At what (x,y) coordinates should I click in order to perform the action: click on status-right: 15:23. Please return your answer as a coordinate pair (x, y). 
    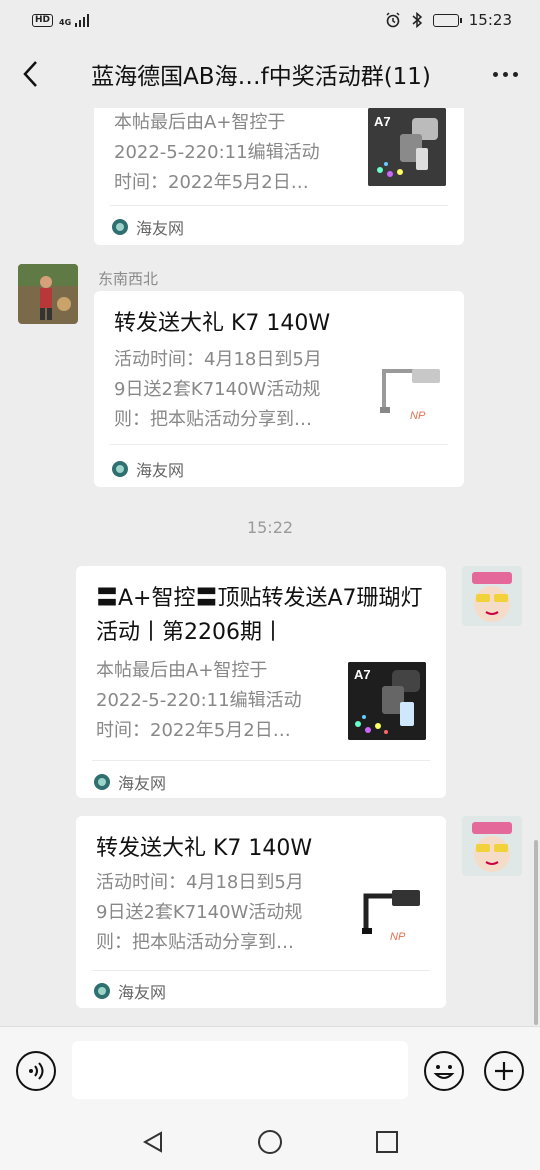
    Looking at the image, I should click on (448, 20).